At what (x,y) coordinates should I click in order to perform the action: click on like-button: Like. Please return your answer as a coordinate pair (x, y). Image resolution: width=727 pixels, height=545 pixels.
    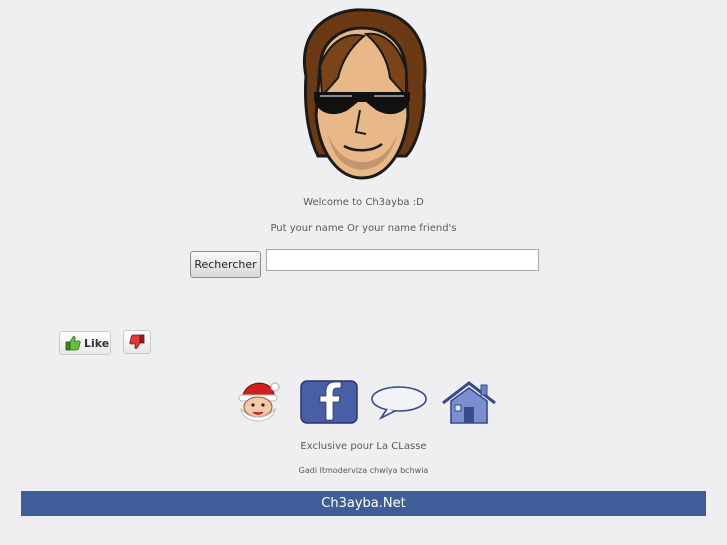
    Looking at the image, I should click on (85, 343).